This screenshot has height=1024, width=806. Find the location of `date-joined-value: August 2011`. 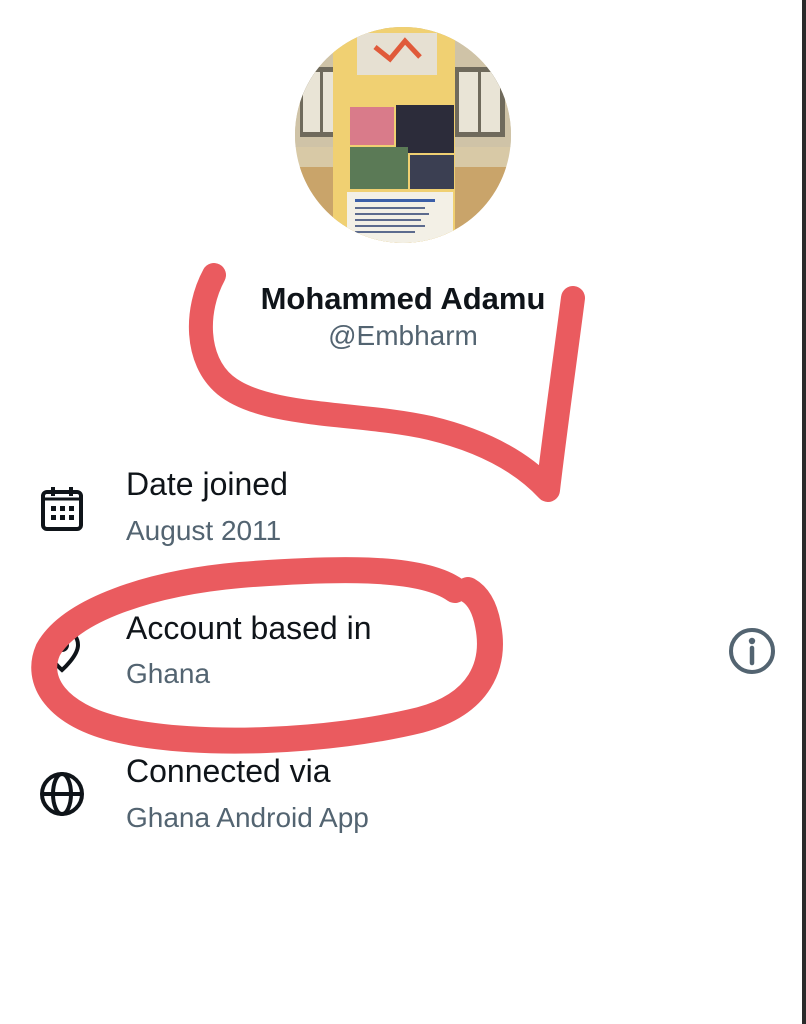

date-joined-value: August 2011 is located at coordinates (204, 530).